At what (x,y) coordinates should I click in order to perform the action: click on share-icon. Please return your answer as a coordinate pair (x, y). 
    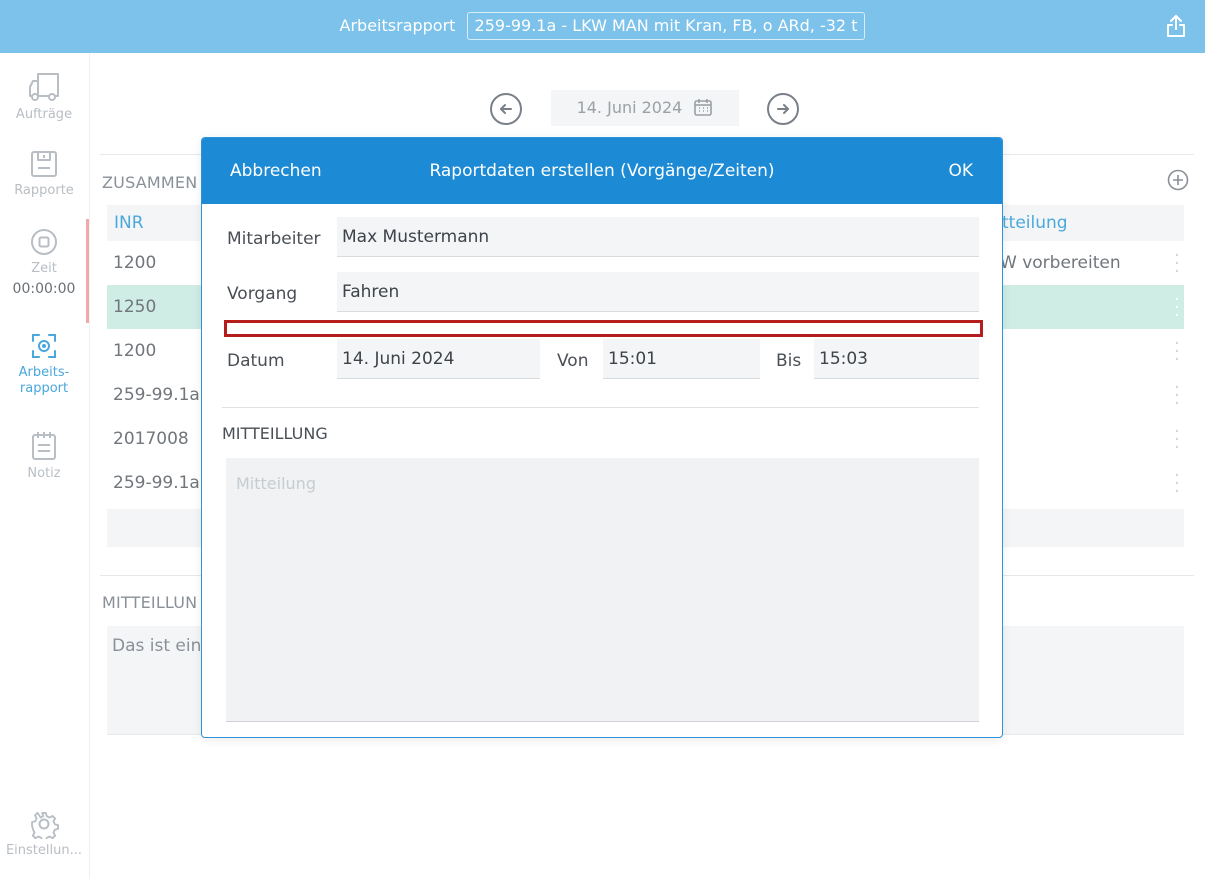
    Looking at the image, I should click on (1176, 26).